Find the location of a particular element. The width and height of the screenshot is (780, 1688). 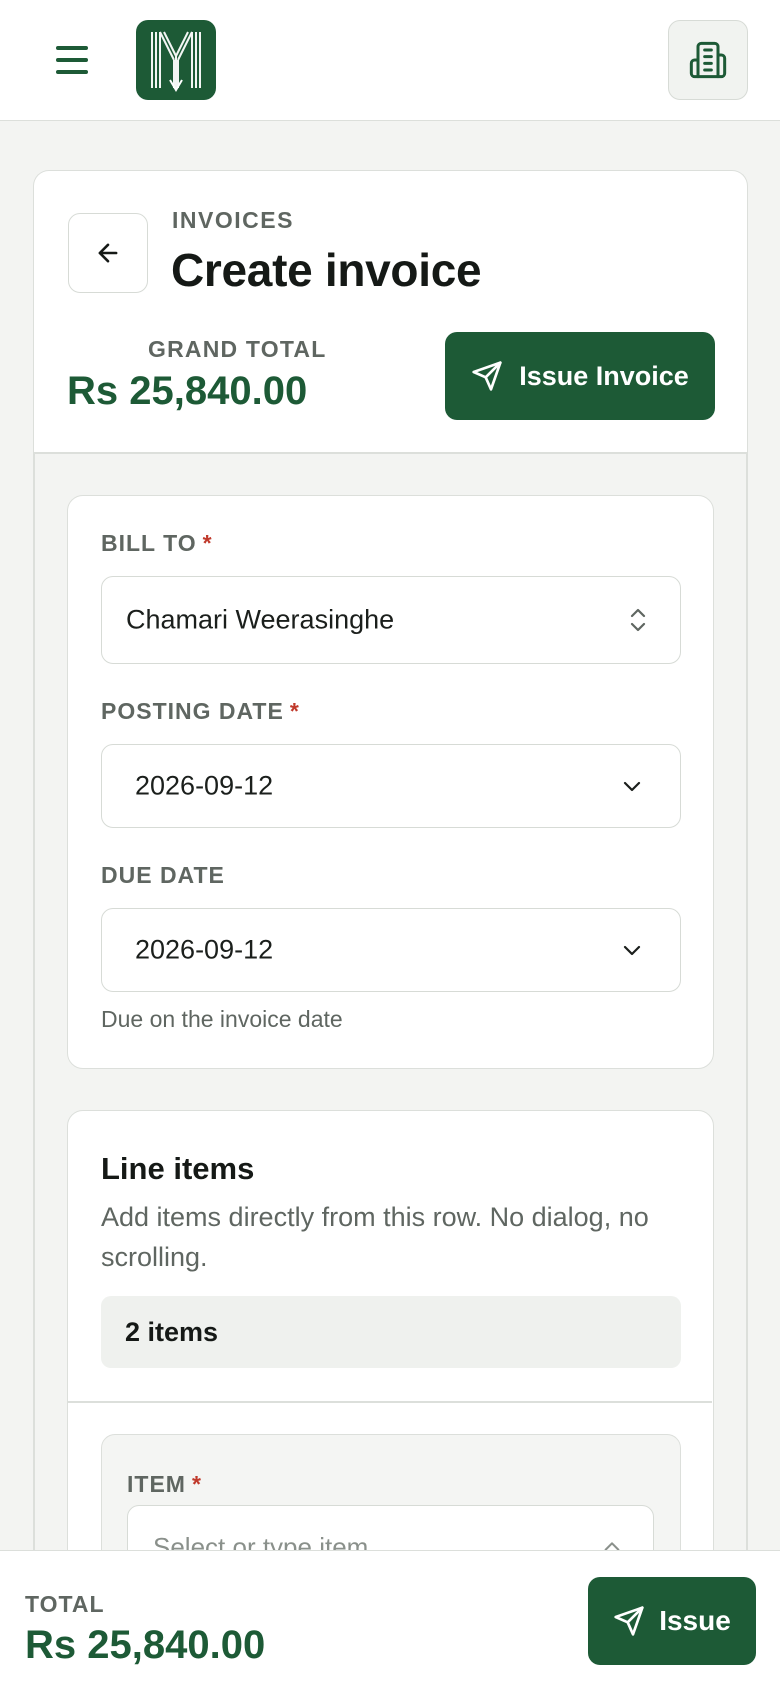

brand-logo-mark is located at coordinates (176, 61).